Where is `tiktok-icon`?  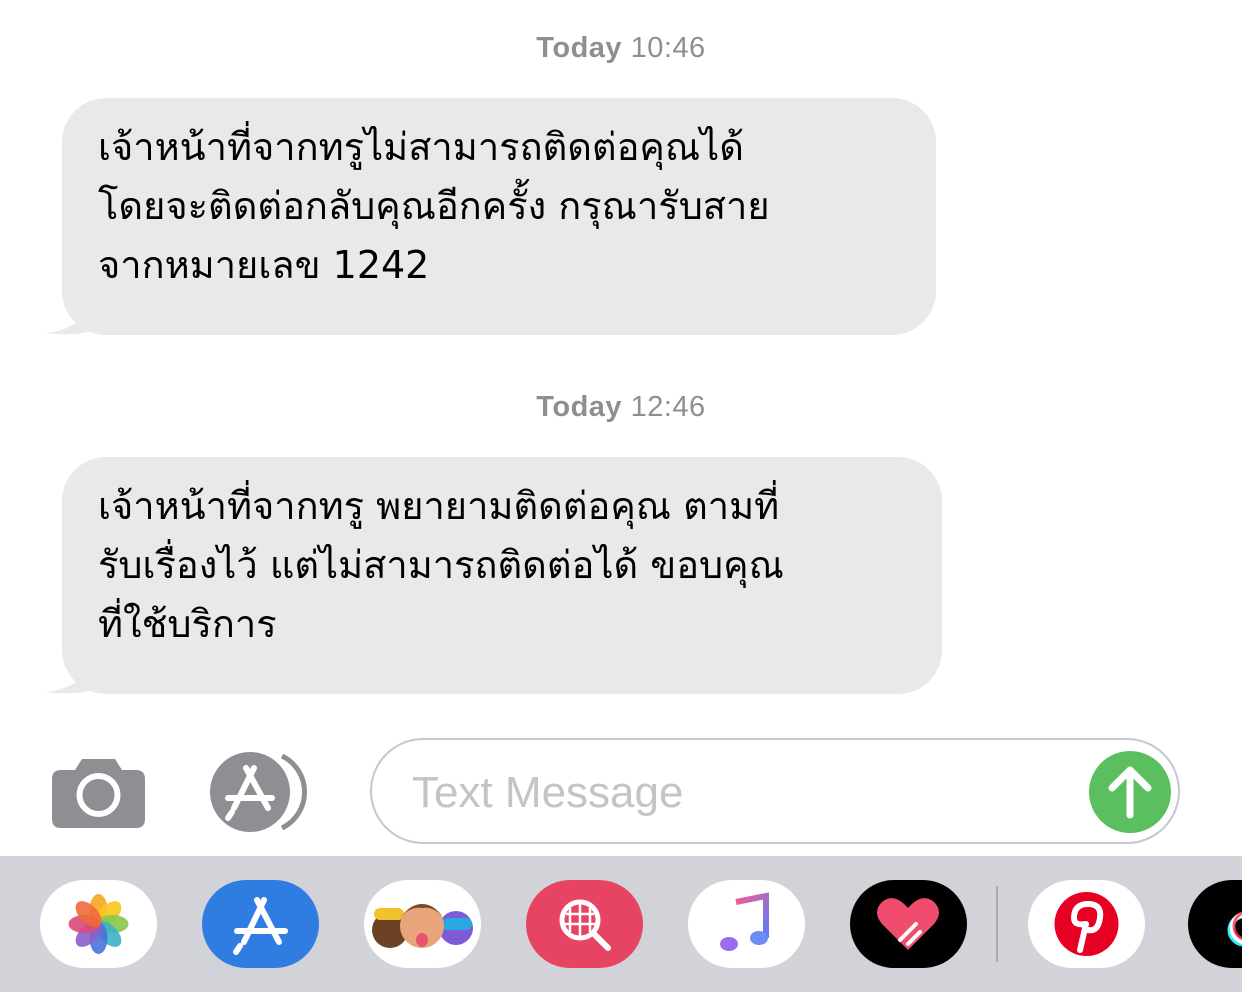 tiktok-icon is located at coordinates (1234, 929).